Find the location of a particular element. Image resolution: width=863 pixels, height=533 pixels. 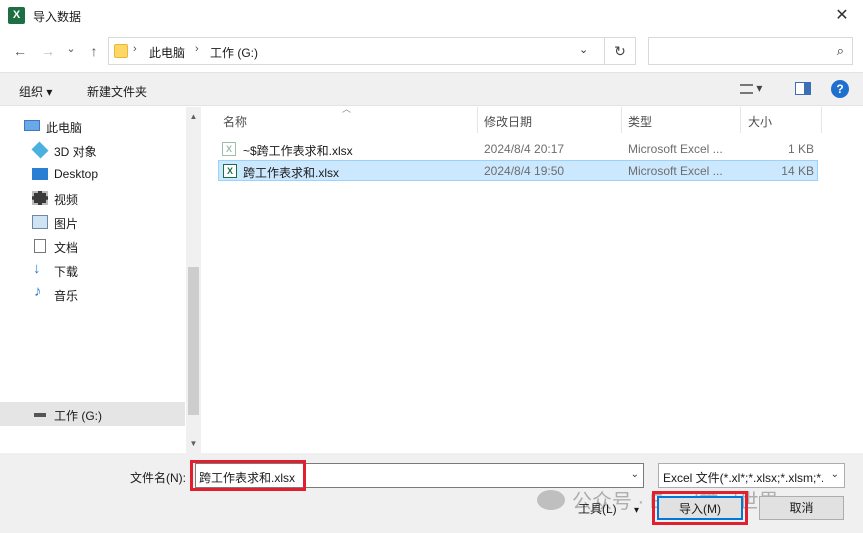

organize-button: 组织 ▾ is located at coordinates (35, 91).